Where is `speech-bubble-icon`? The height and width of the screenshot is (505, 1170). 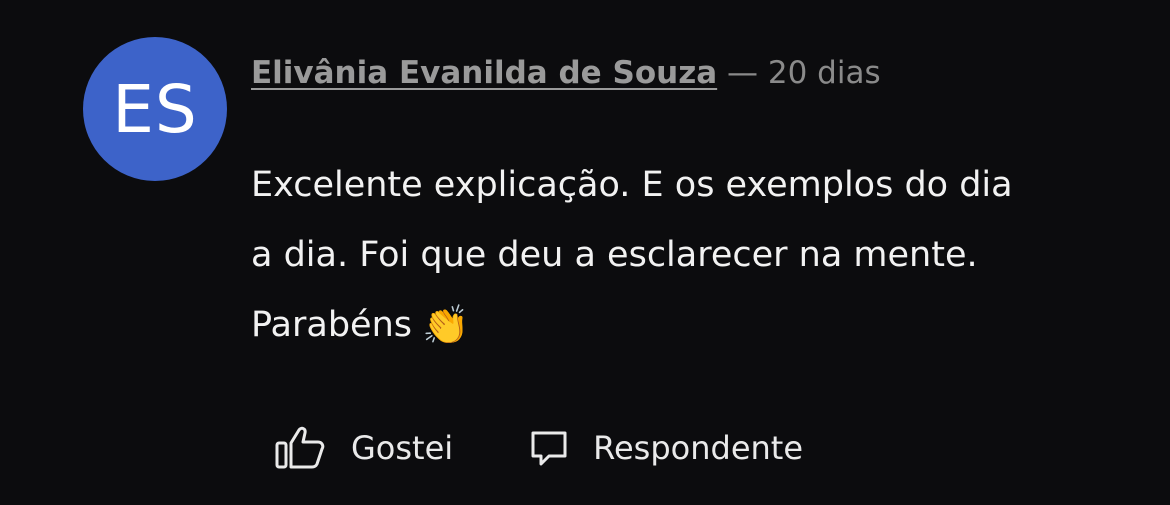 speech-bubble-icon is located at coordinates (549, 448).